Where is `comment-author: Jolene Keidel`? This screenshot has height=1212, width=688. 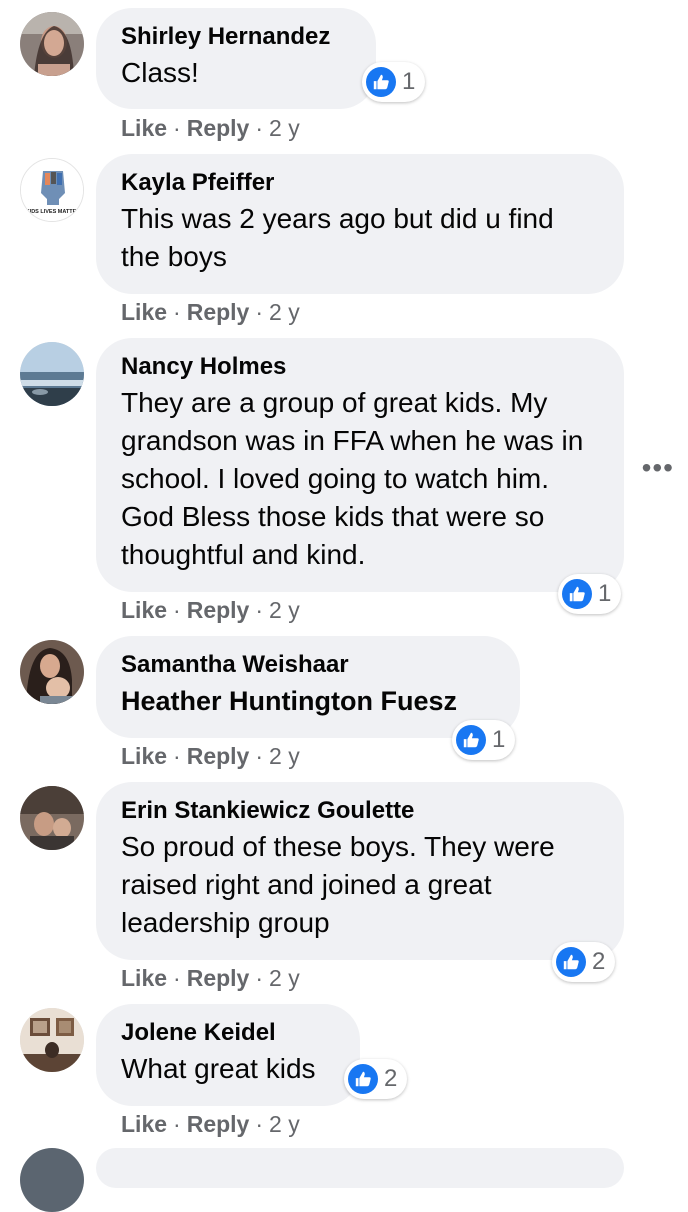
comment-author: Jolene Keidel is located at coordinates (227, 1033).